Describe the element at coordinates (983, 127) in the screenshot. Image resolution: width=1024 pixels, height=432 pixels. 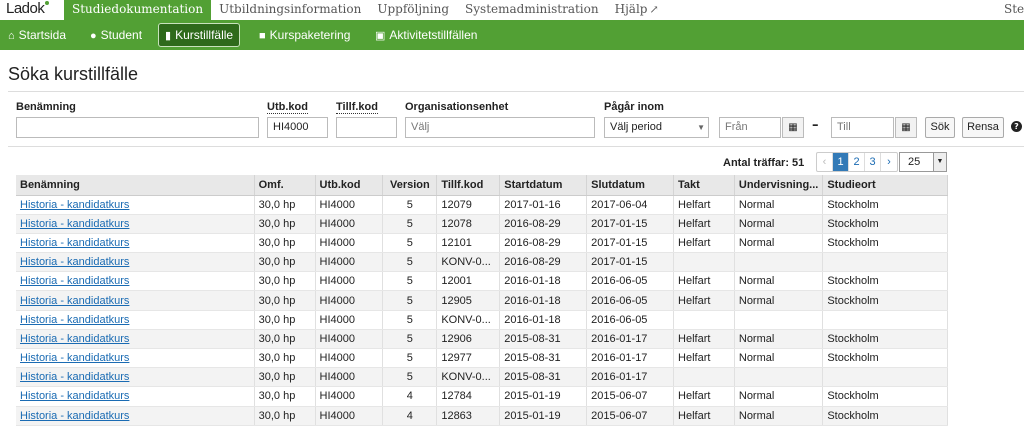
I see `clear-button: Rensa` at that location.